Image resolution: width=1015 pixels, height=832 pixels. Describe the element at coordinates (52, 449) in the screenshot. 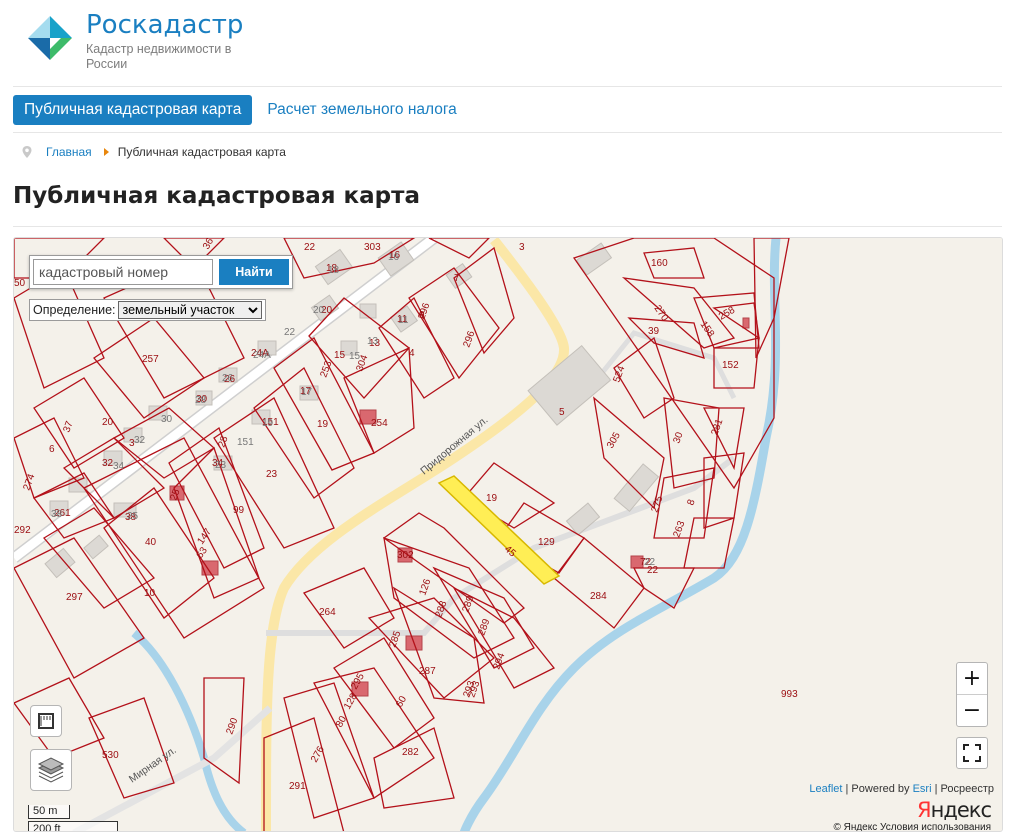

I see `parcel-number-label: 6` at that location.